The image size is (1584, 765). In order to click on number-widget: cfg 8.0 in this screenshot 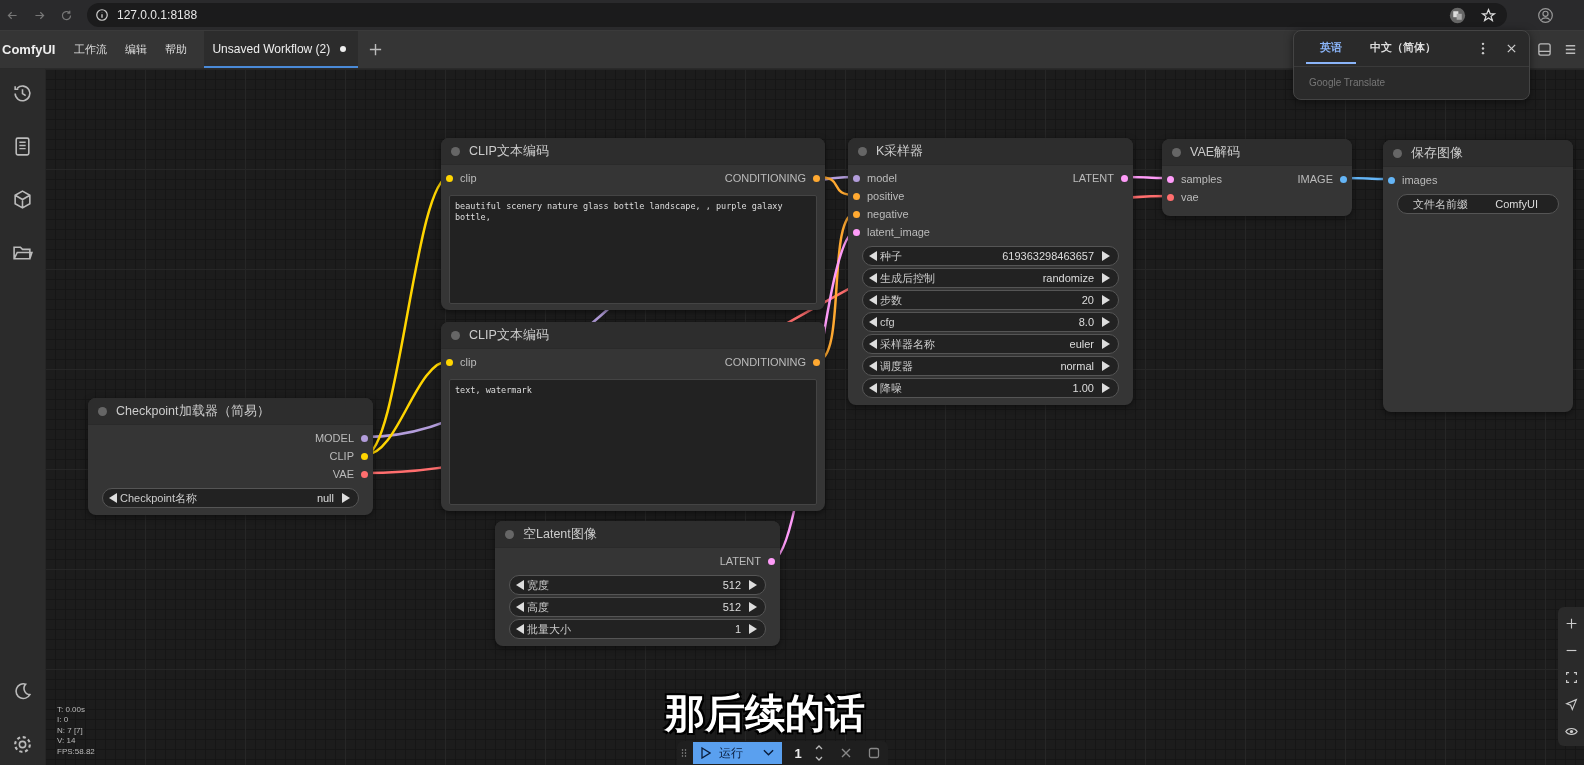, I will do `click(990, 322)`.